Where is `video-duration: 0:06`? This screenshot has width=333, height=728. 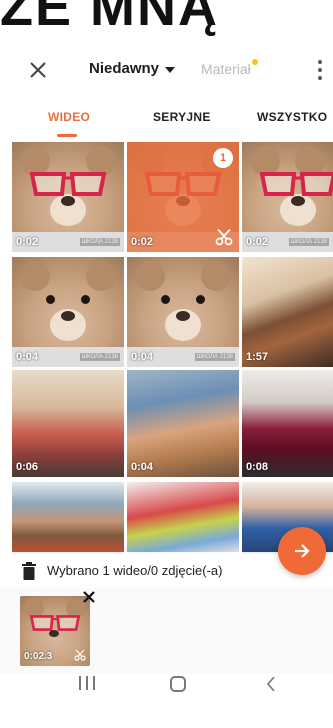
video-duration: 0:06 is located at coordinates (27, 467).